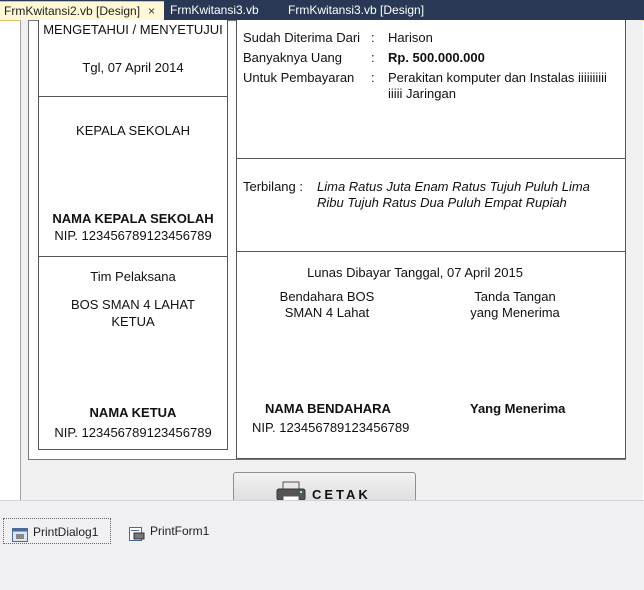 This screenshot has height=590, width=644. I want to click on print-form-component: PrintForm1, so click(171, 531).